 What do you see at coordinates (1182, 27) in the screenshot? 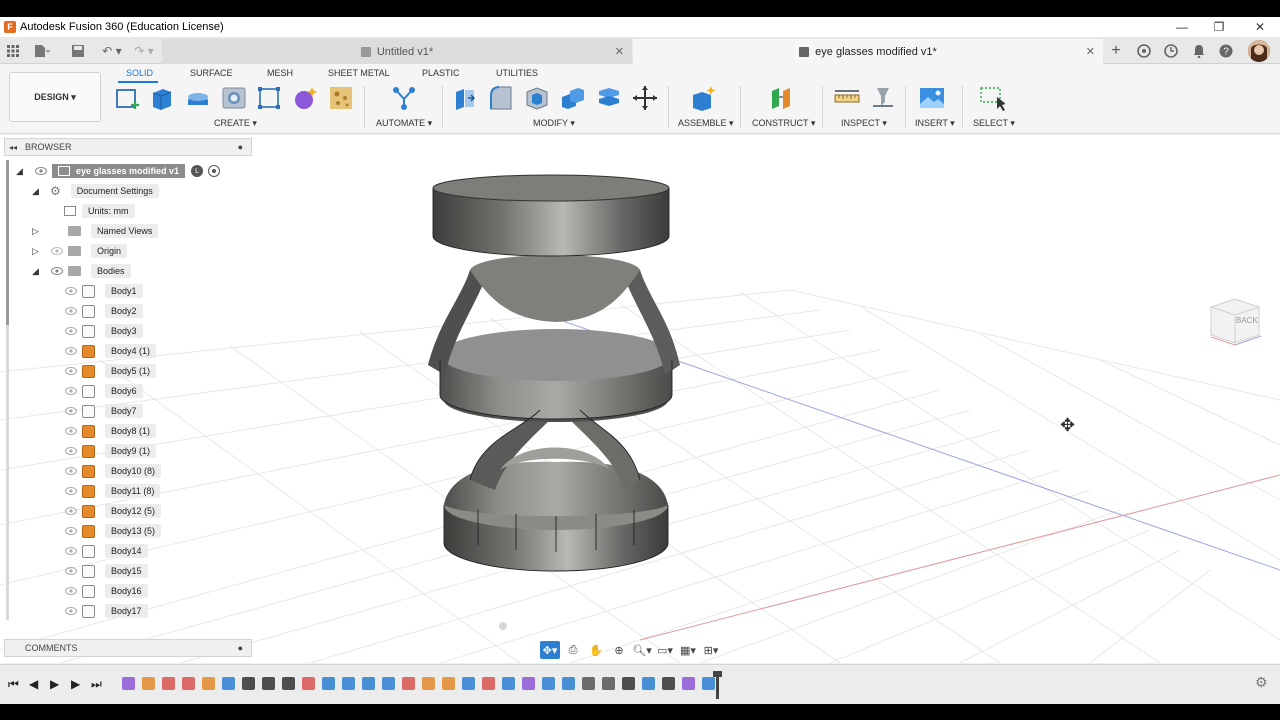
I see `minimize-button: —` at bounding box center [1182, 27].